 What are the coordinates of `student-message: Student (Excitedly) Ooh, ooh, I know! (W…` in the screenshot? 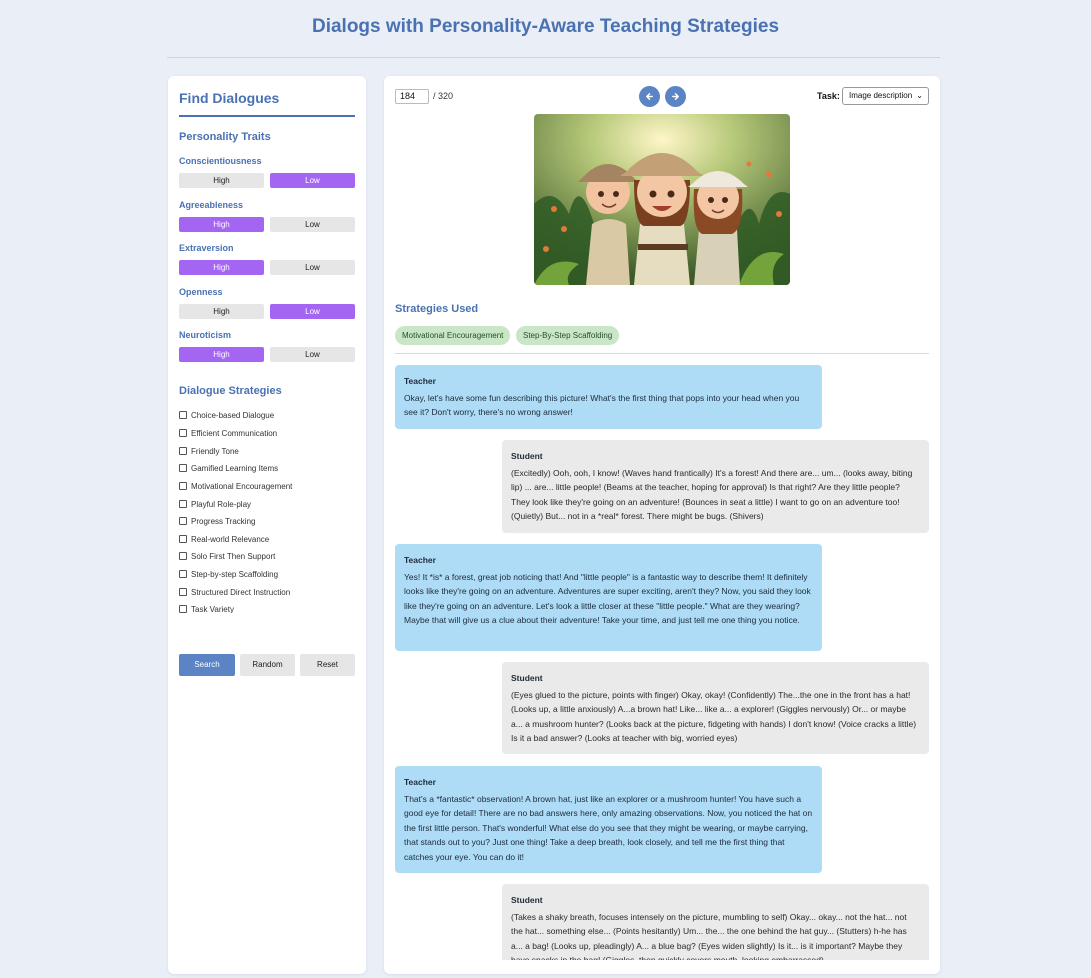 It's located at (715, 486).